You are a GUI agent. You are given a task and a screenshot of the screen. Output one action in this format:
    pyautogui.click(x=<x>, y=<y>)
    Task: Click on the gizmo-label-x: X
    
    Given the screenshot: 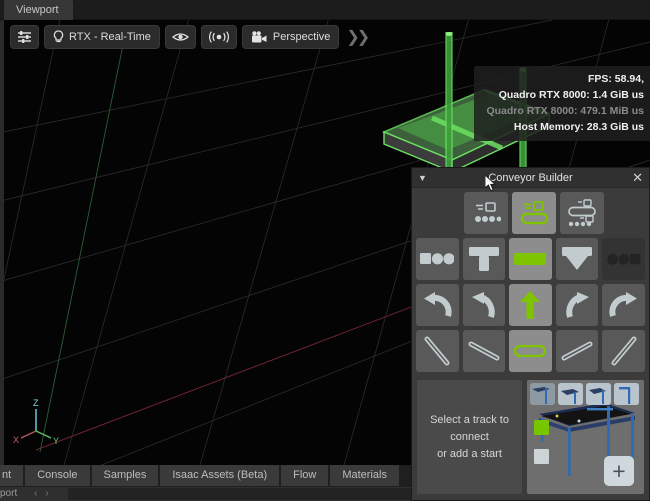 What is the action you would take?
    pyautogui.click(x=16, y=440)
    